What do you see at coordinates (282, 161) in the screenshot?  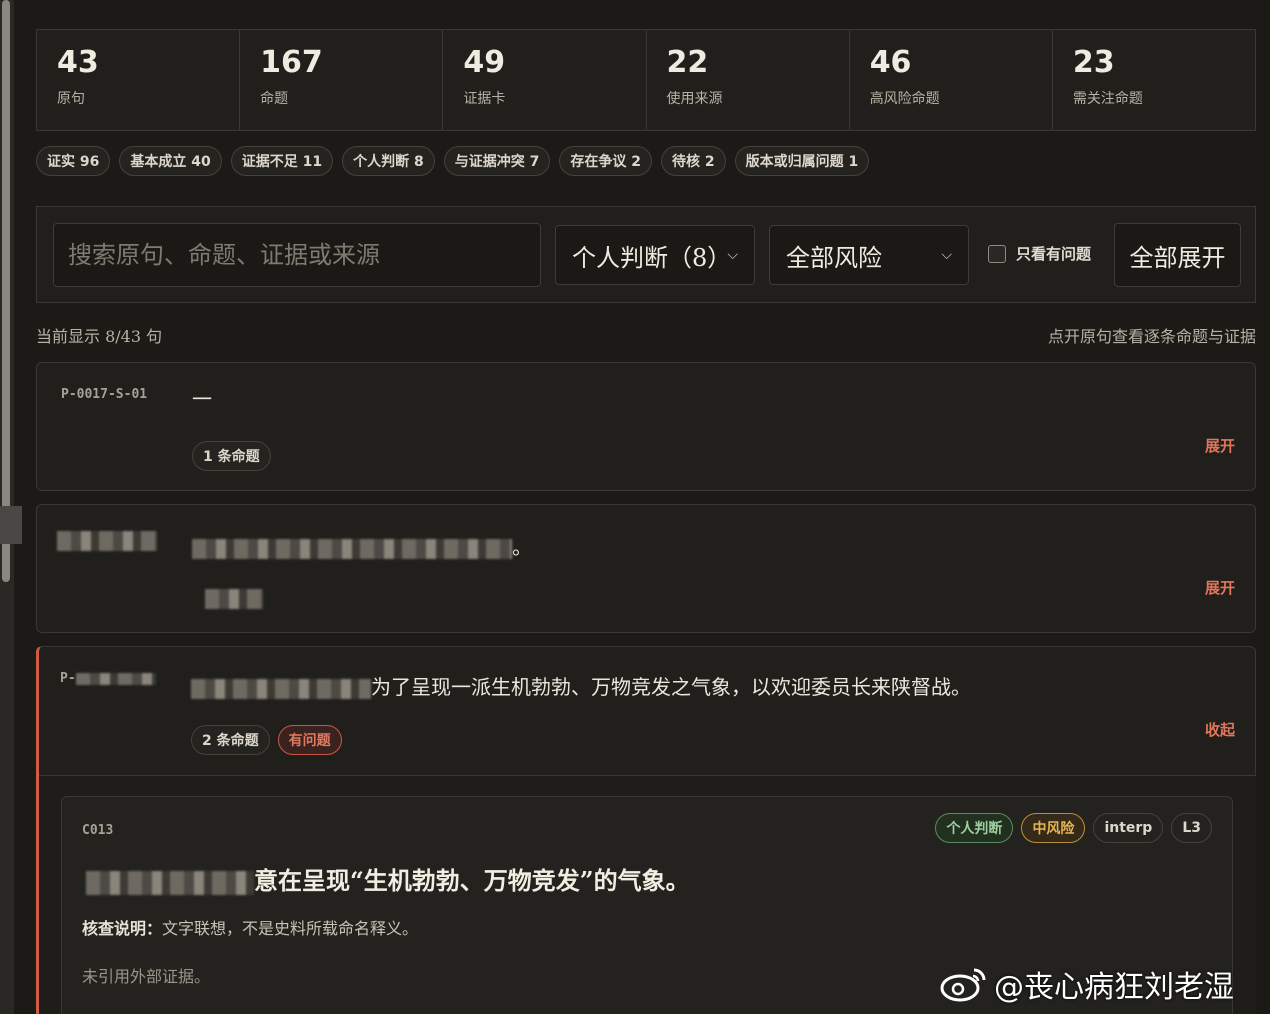 I see `chip-insufficient: 证据不足 11` at bounding box center [282, 161].